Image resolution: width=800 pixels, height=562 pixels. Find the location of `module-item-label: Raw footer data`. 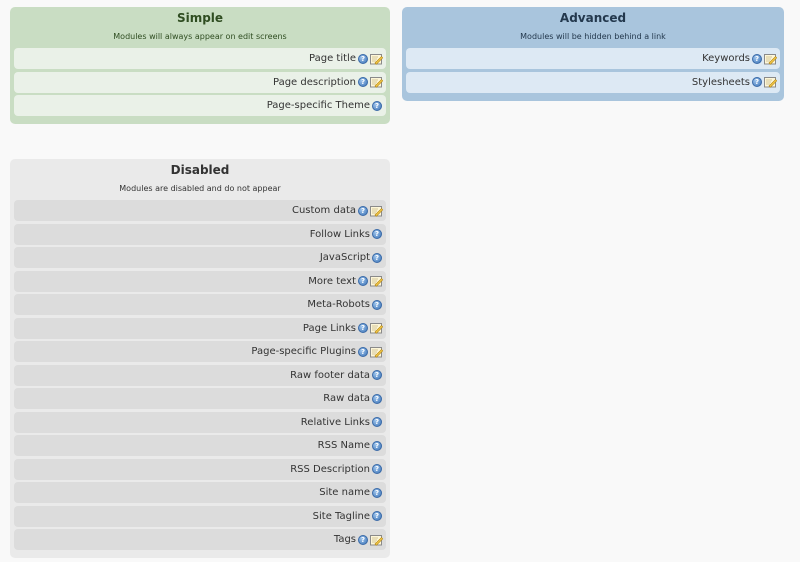

module-item-label: Raw footer data is located at coordinates (330, 375).